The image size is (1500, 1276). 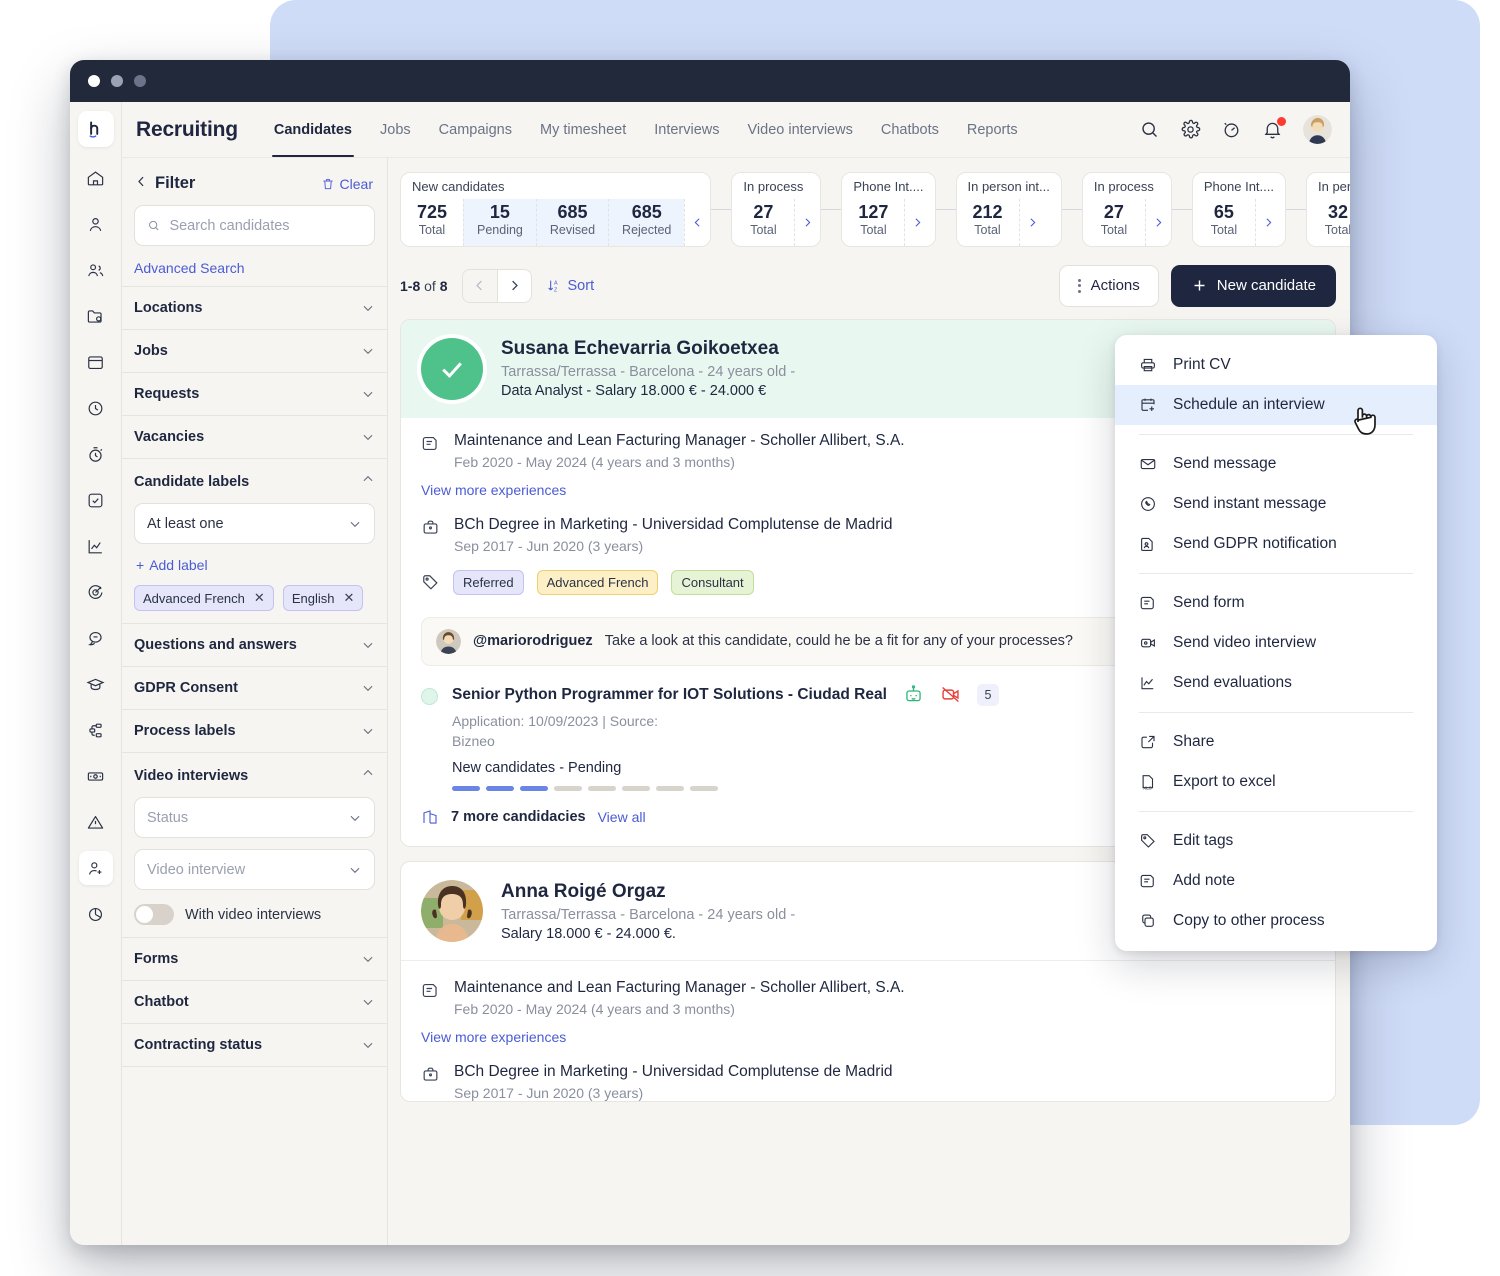 What do you see at coordinates (868, 1037) in the screenshot?
I see `view-more-experiences-link: View more experiences` at bounding box center [868, 1037].